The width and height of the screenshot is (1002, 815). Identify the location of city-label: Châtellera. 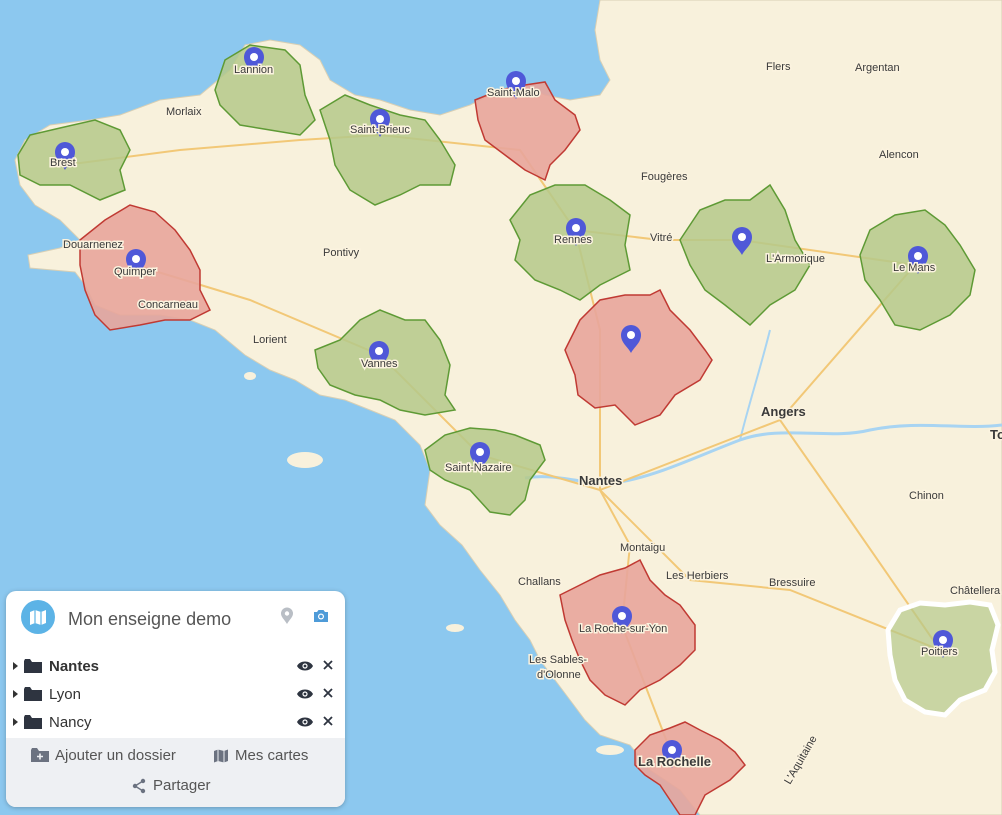
(975, 591).